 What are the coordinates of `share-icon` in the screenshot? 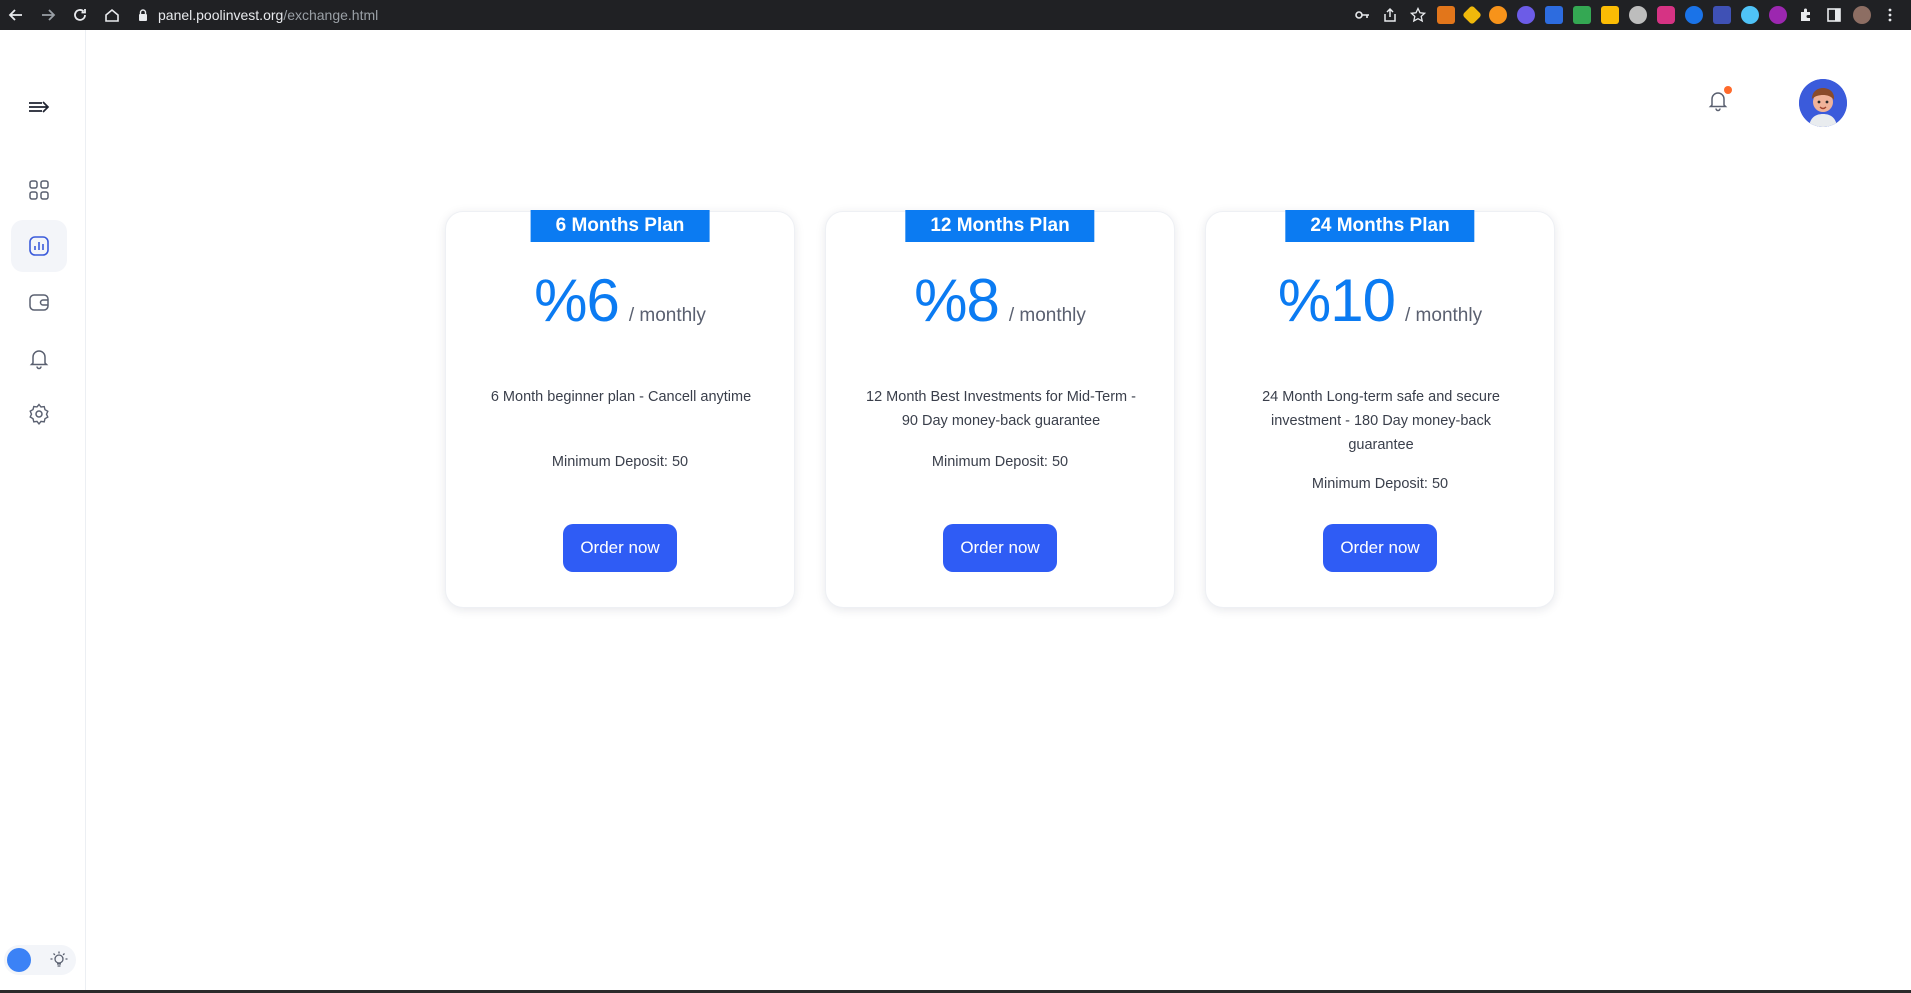 It's located at (1390, 15).